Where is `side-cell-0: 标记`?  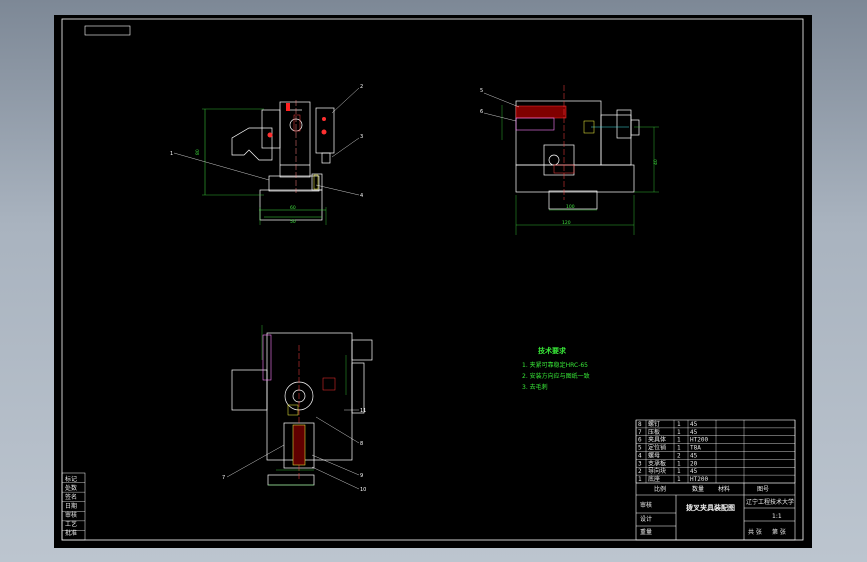 side-cell-0: 标记 is located at coordinates (71, 479).